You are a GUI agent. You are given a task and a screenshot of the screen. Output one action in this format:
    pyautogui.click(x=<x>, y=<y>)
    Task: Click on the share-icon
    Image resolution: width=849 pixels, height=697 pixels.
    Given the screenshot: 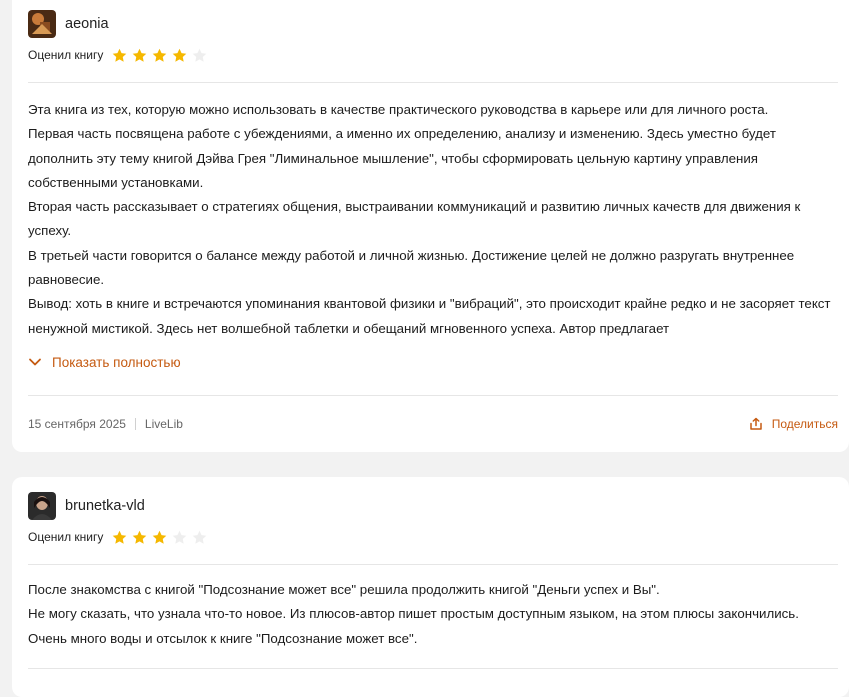 What is the action you would take?
    pyautogui.click(x=755, y=424)
    